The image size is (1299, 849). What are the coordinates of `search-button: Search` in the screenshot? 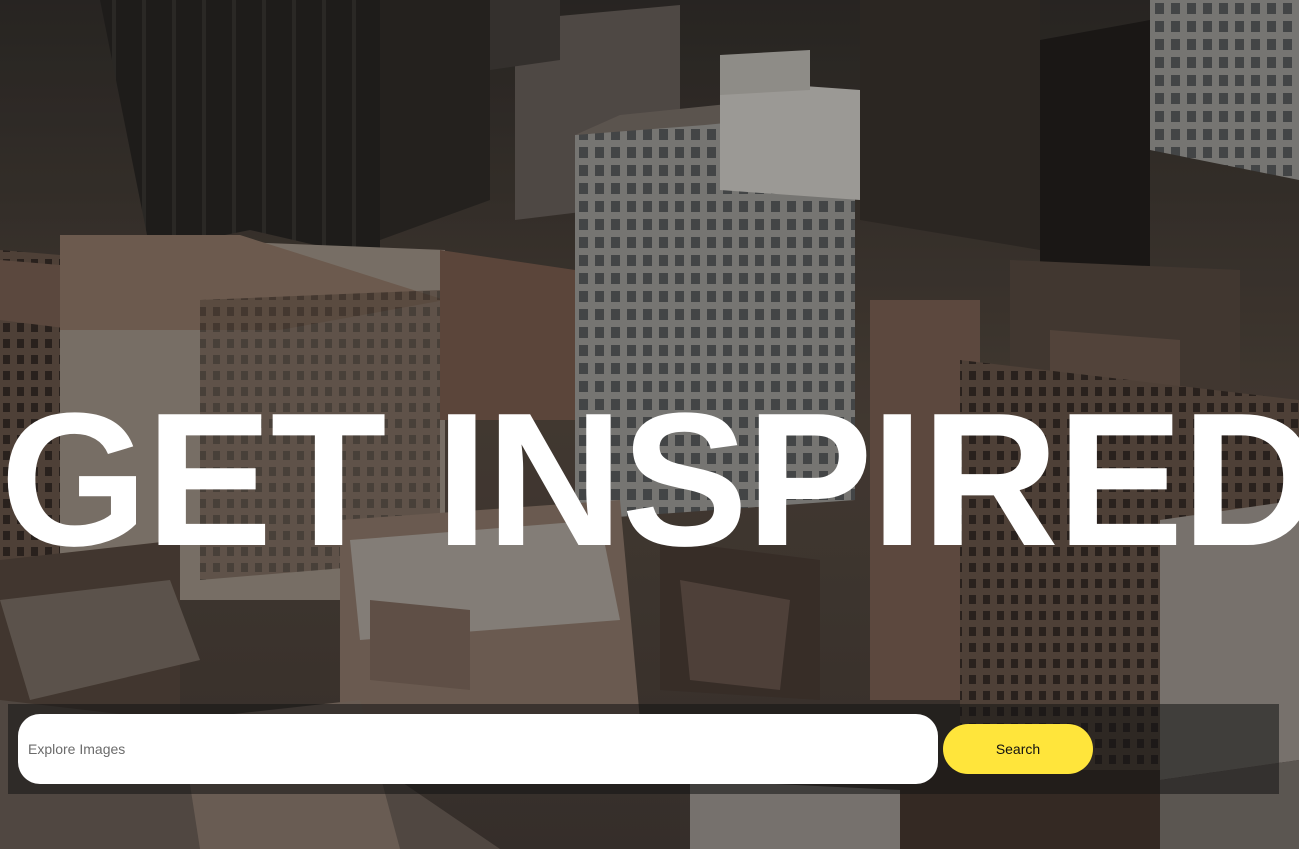 It's located at (1018, 749).